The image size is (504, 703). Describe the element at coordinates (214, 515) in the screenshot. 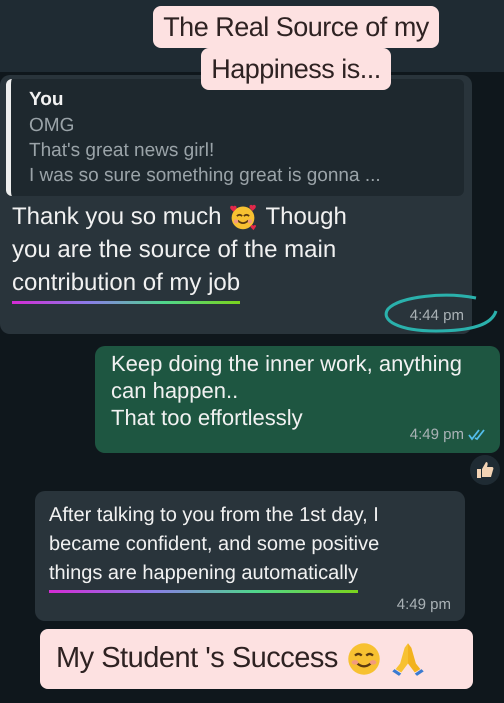

I see `message-text: After talking to you from the 1st day, I` at that location.